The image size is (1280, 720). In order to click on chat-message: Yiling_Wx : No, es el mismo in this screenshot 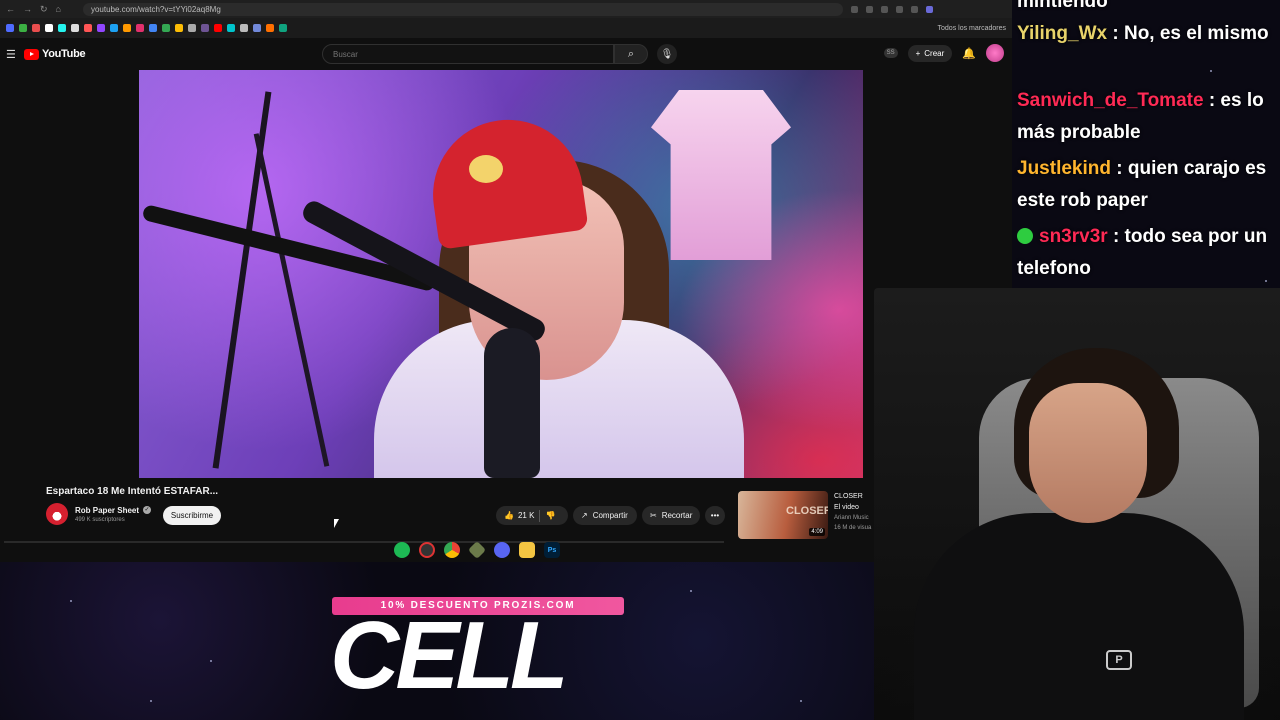, I will do `click(1148, 34)`.